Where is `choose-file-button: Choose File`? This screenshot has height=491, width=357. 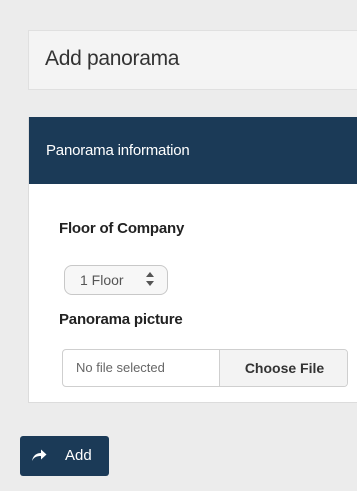 choose-file-button: Choose File is located at coordinates (283, 368).